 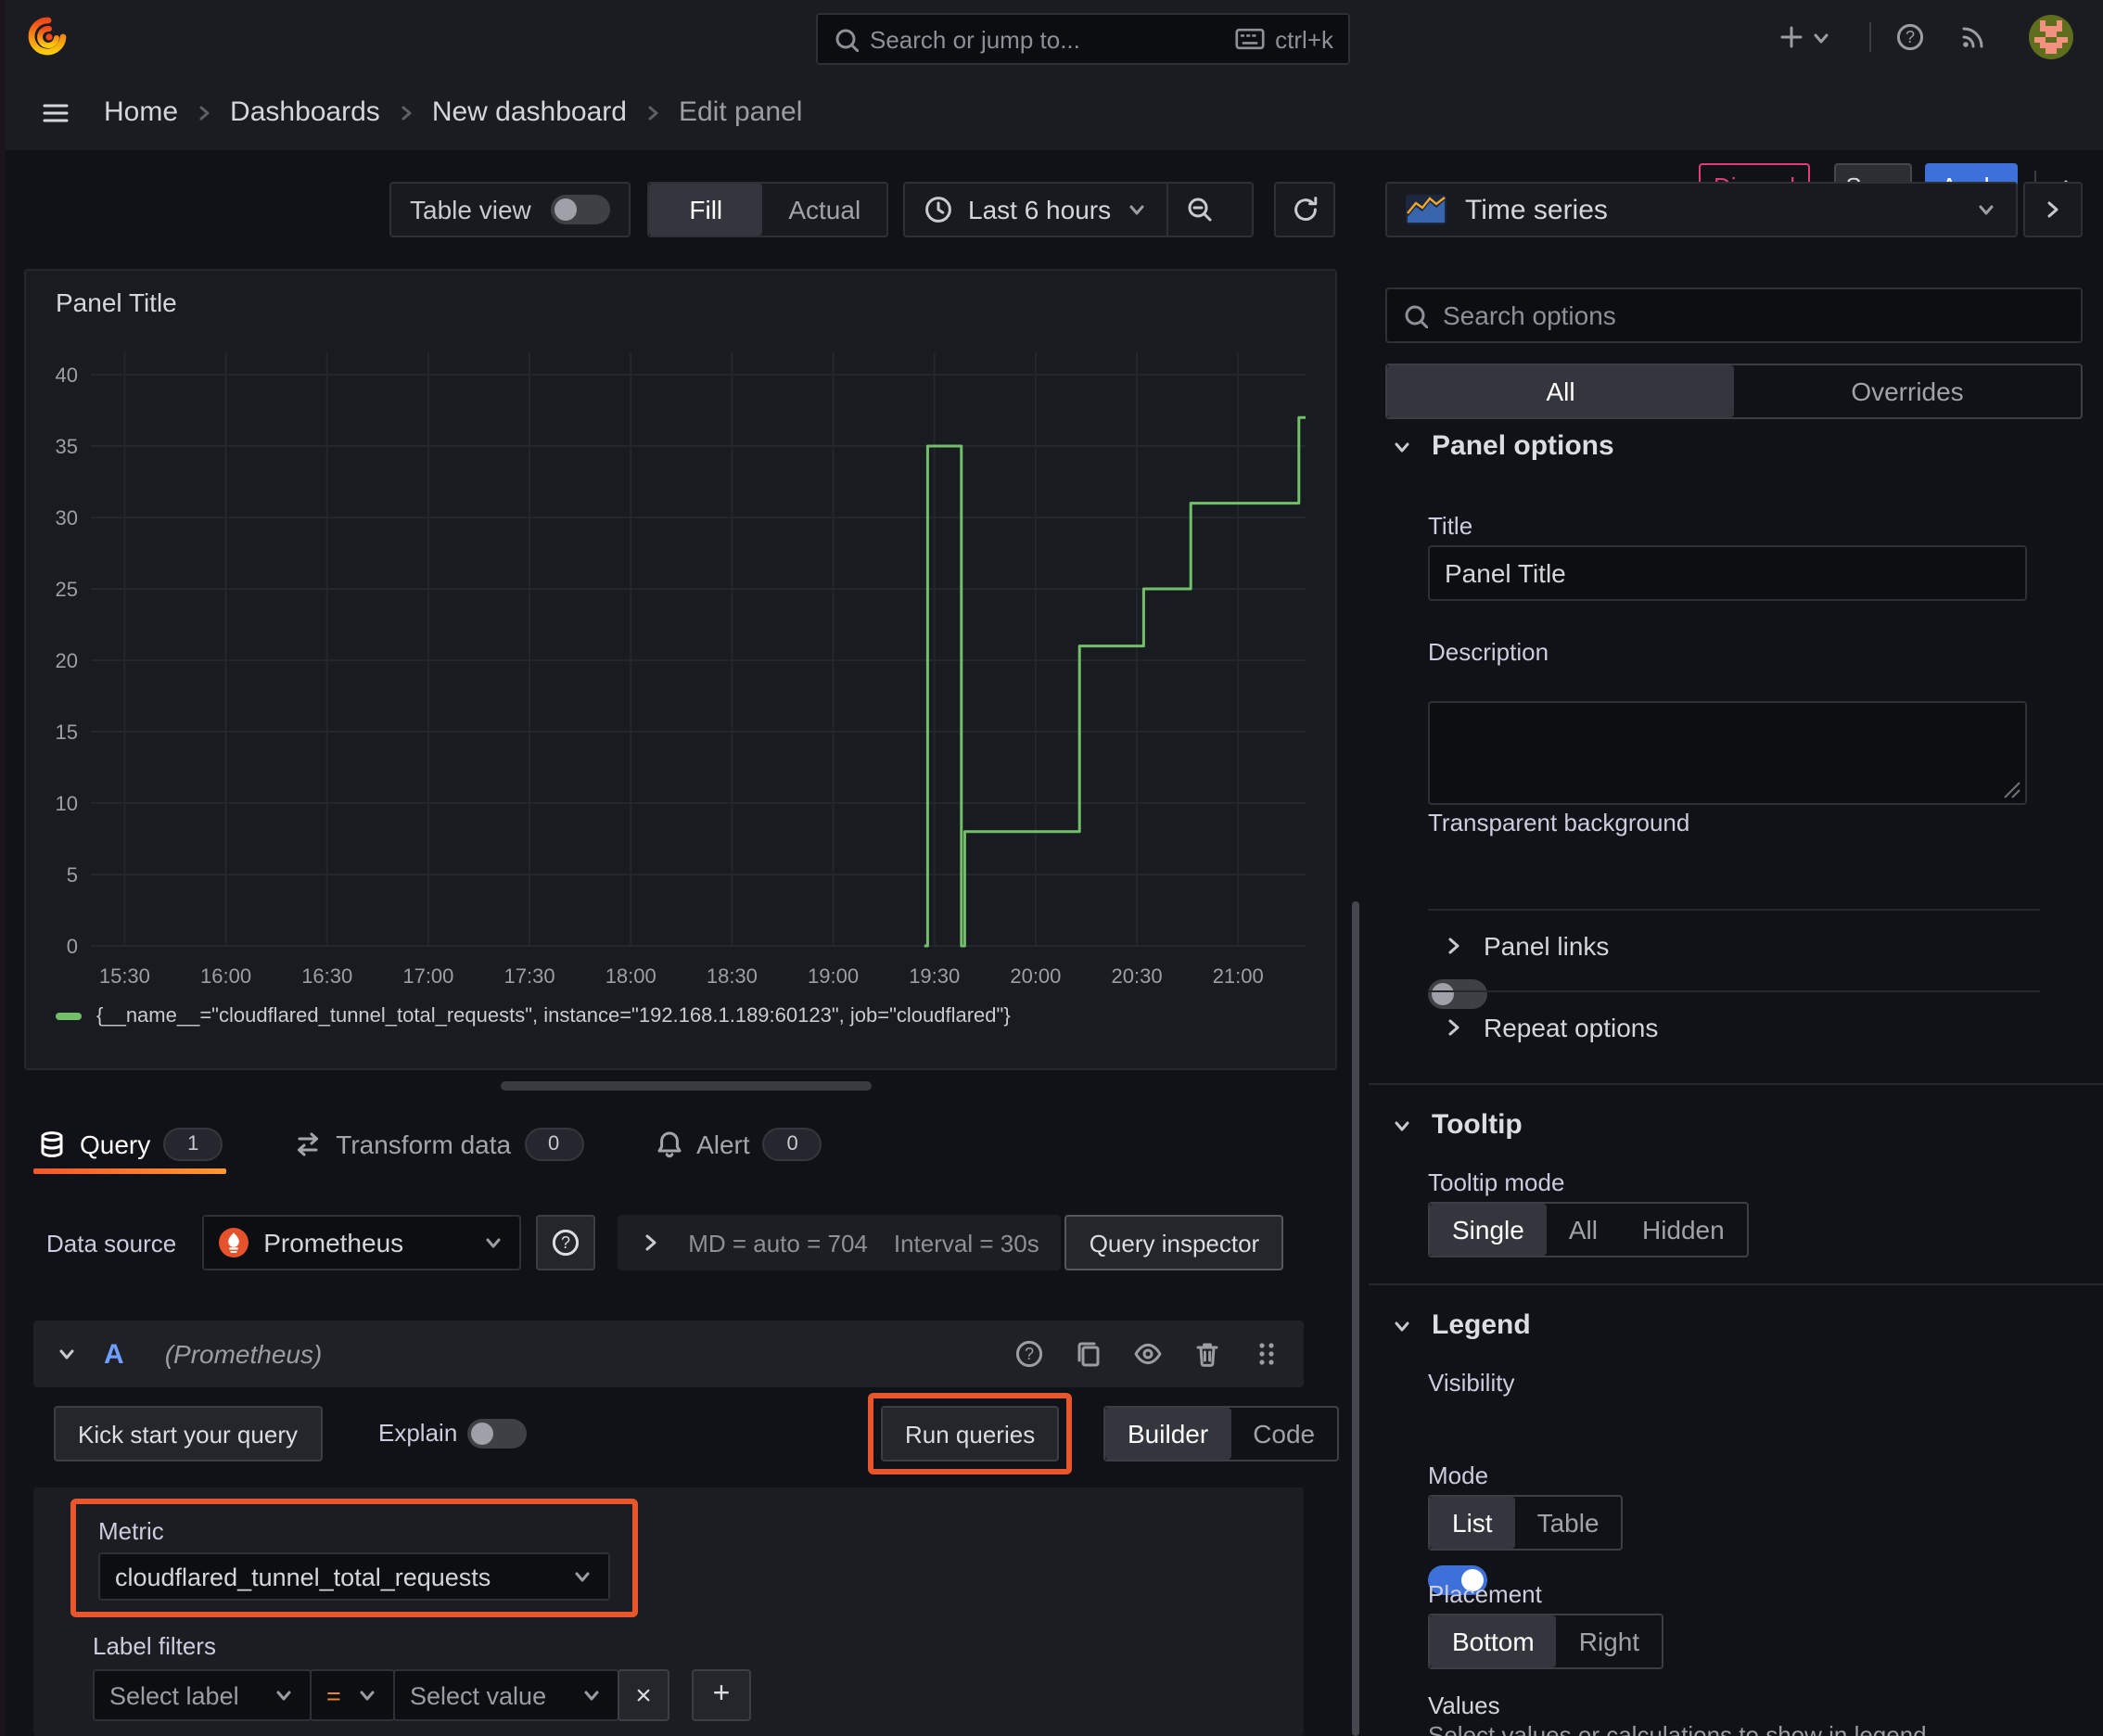 I want to click on operator-value: =, so click(x=333, y=1695).